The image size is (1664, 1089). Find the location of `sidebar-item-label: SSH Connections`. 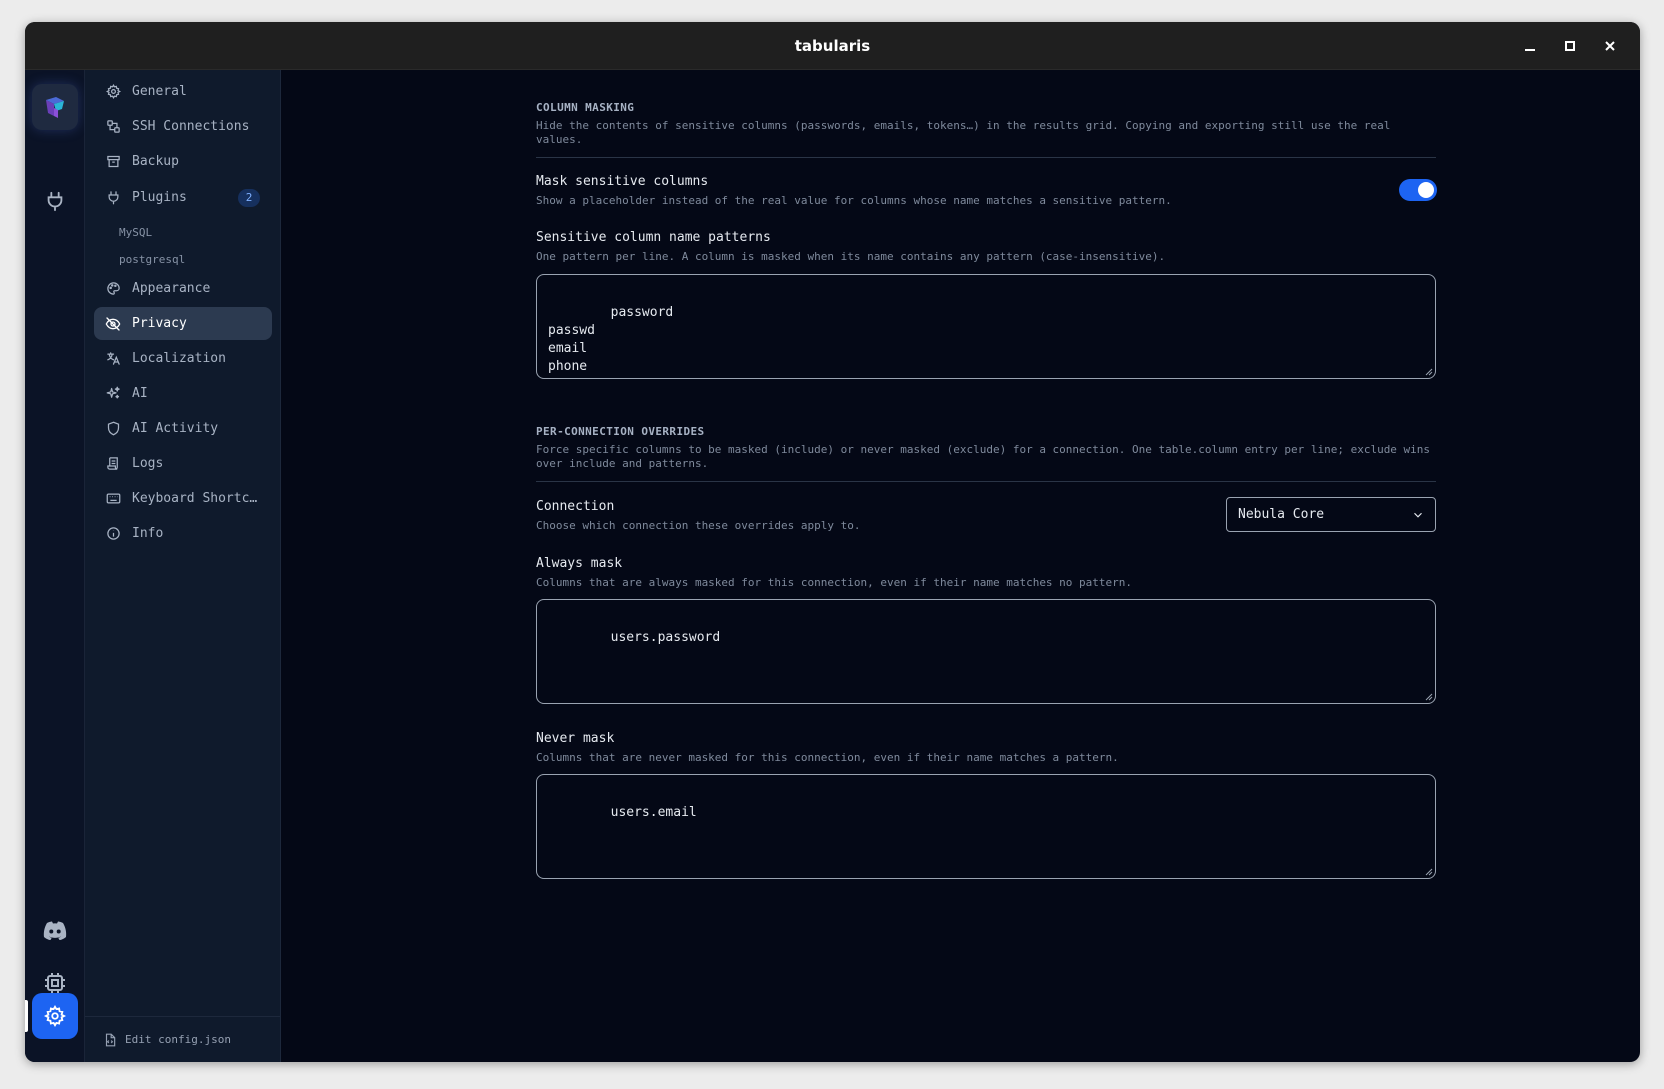

sidebar-item-label: SSH Connections is located at coordinates (191, 126).